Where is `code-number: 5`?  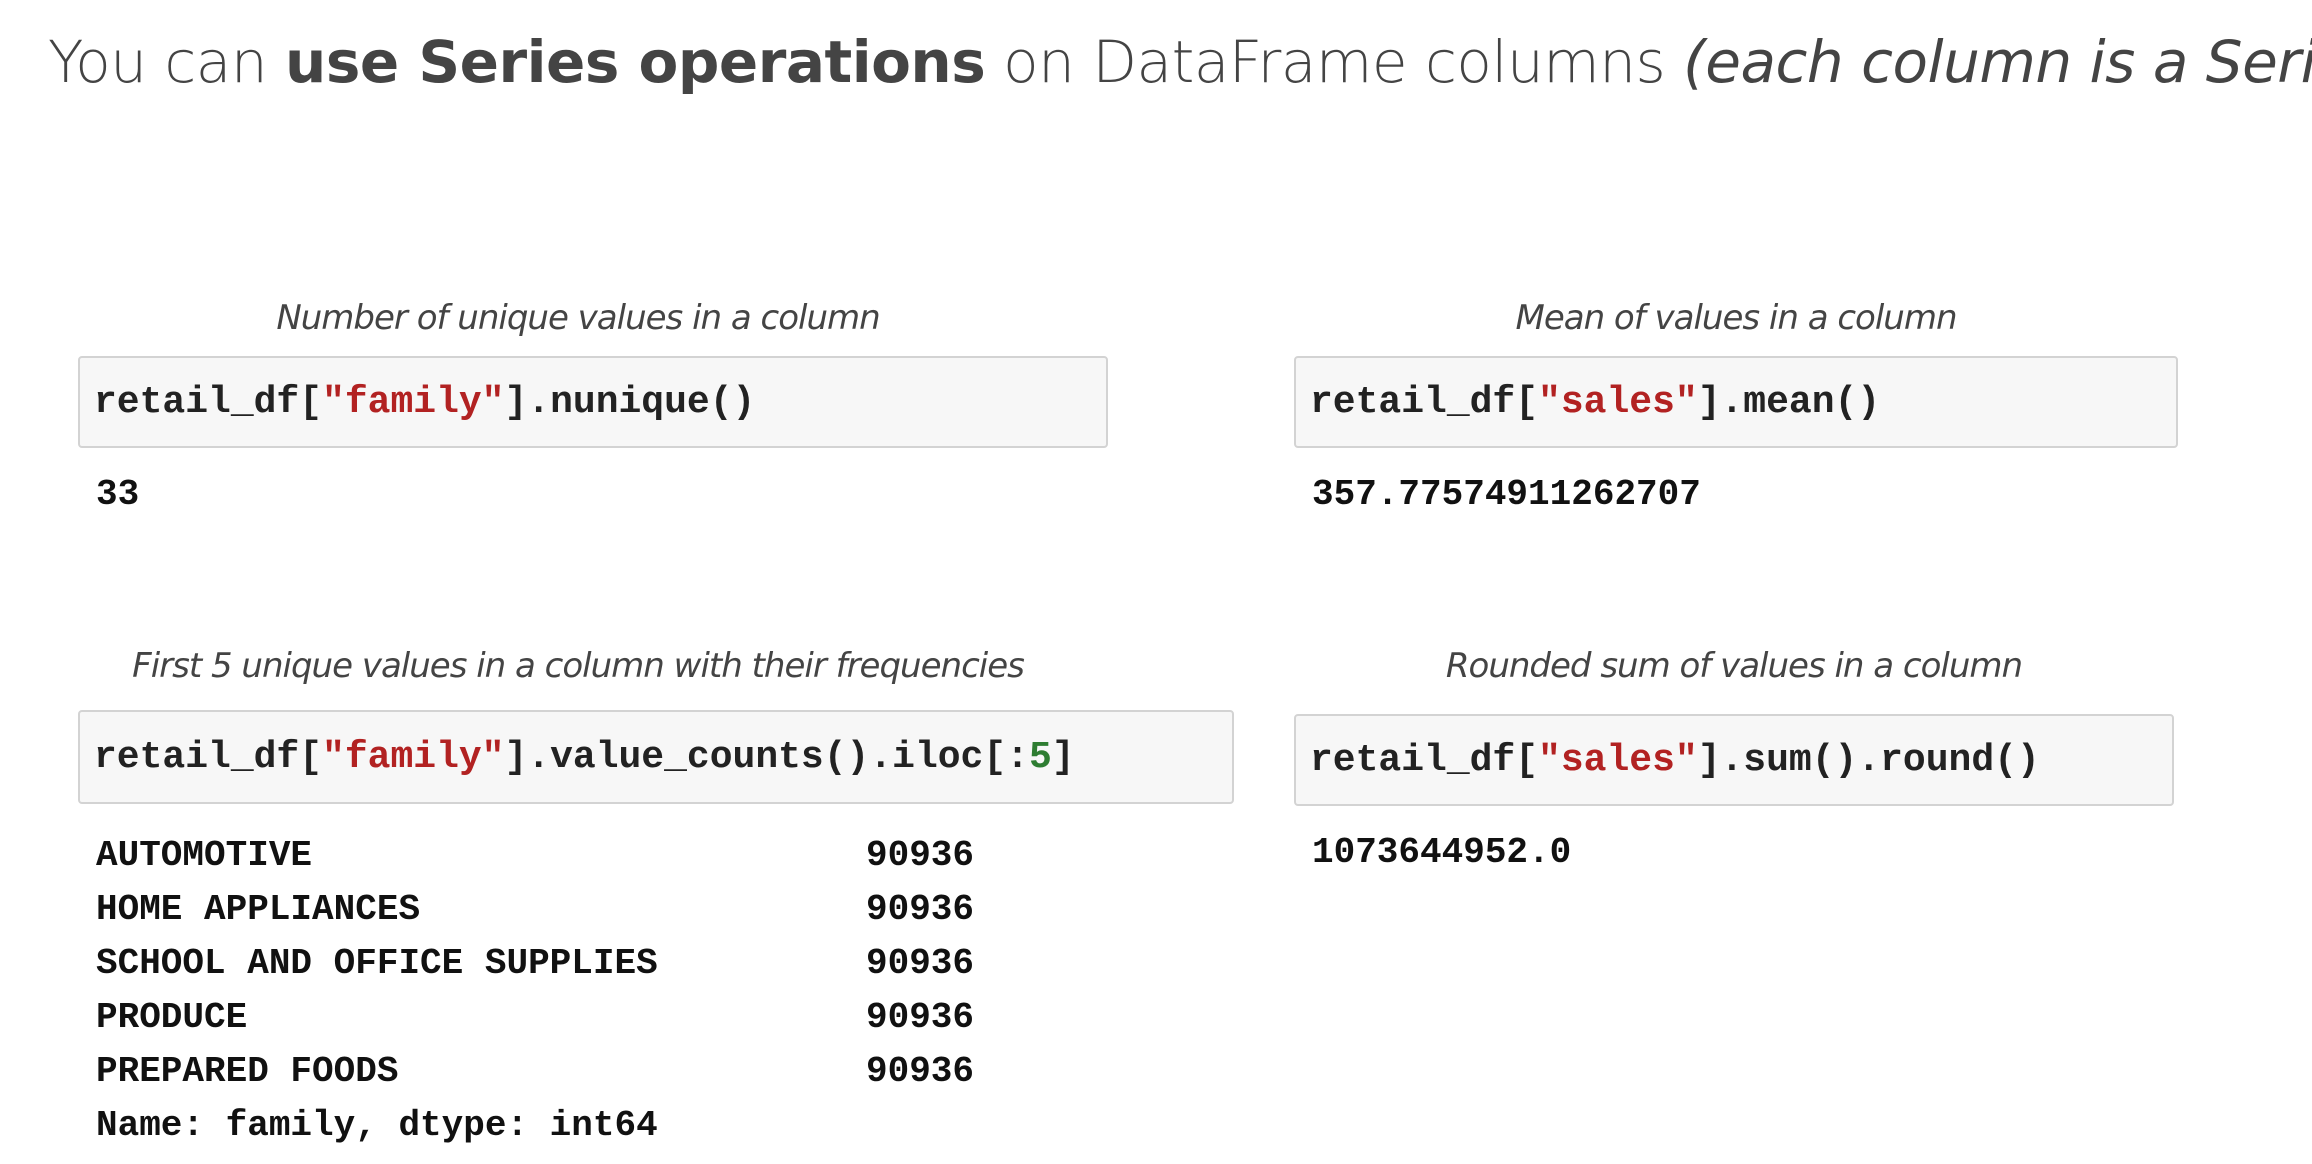
code-number: 5 is located at coordinates (1040, 757).